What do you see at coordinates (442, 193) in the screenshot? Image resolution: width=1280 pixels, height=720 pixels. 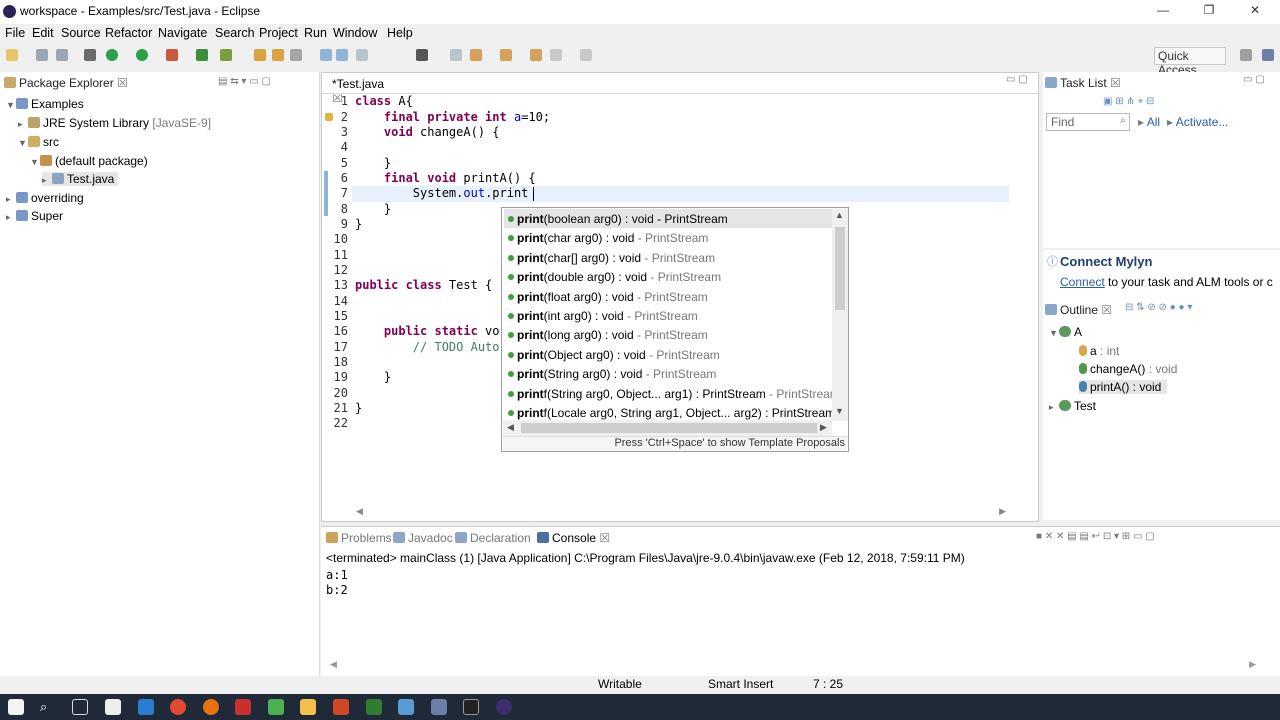 I see `code-line: System.out.print` at bounding box center [442, 193].